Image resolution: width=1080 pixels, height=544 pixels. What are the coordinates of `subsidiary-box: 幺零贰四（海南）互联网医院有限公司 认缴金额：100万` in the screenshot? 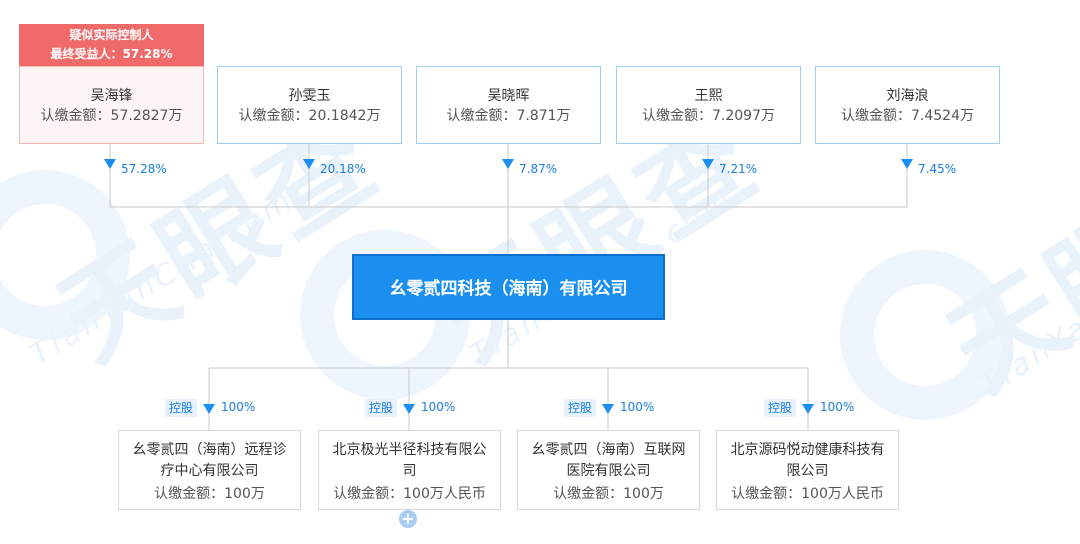 It's located at (608, 470).